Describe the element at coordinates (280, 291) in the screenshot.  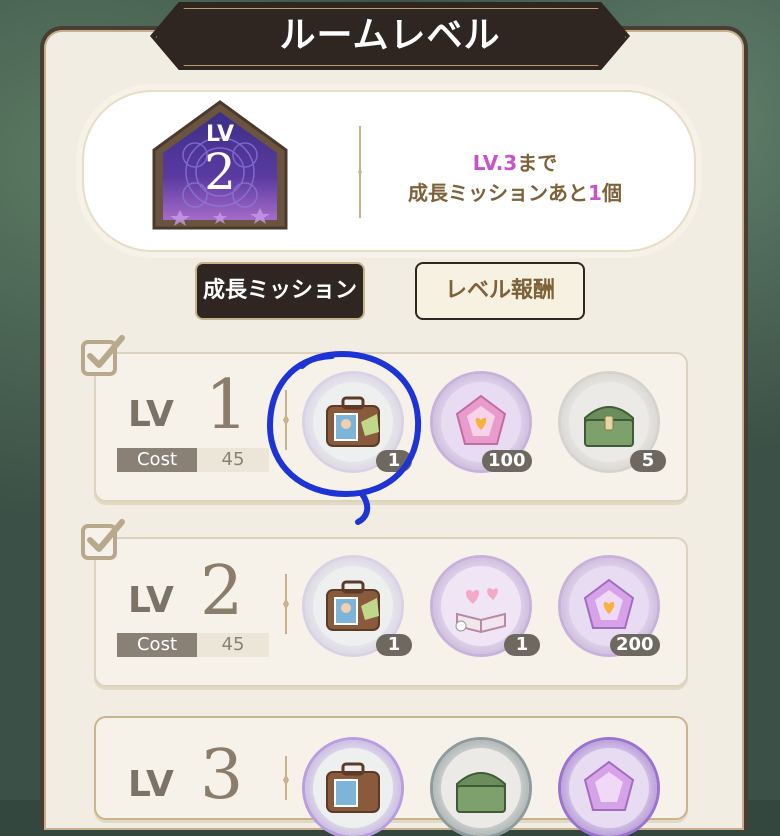
I see `tab-growth-missions: 成長ミッション` at that location.